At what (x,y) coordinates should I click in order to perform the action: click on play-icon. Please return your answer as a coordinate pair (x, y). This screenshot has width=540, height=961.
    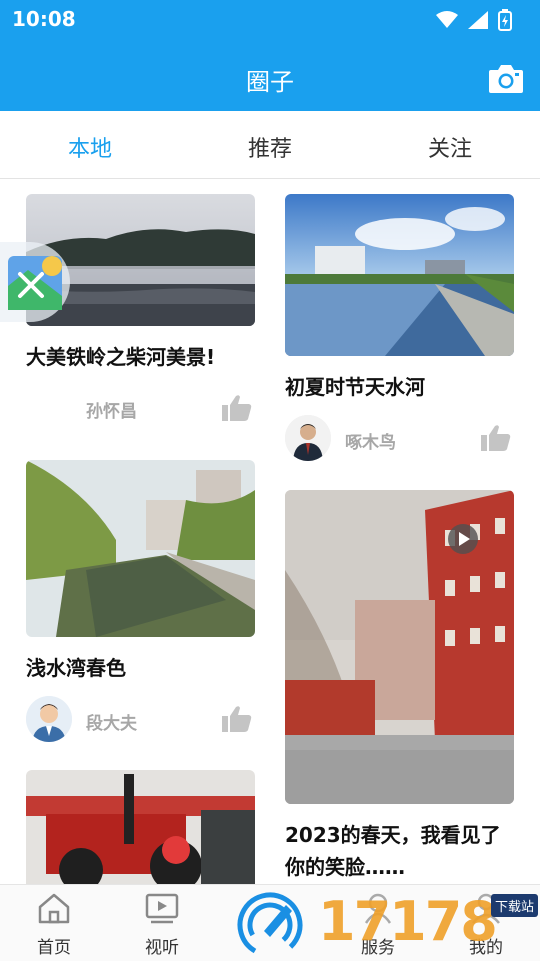
    Looking at the image, I should click on (463, 539).